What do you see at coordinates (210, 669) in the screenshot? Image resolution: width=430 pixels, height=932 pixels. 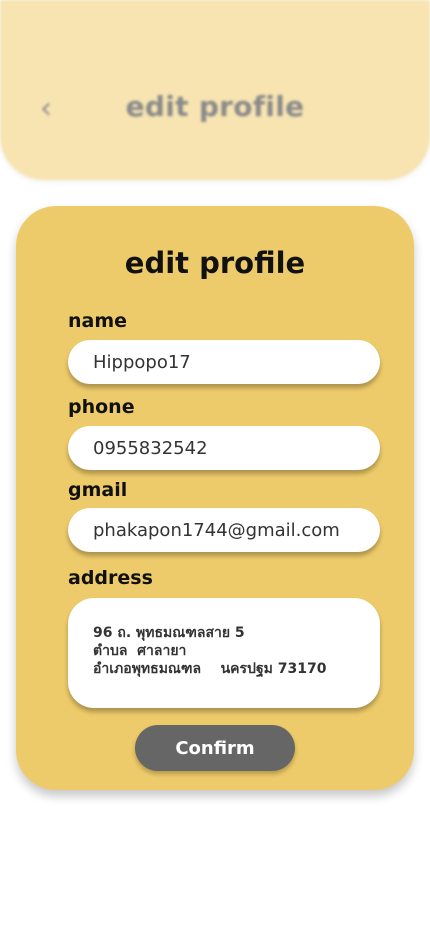 I see `address-line-3: อำเภอพุทธมณฑล นครปฐม 73170` at bounding box center [210, 669].